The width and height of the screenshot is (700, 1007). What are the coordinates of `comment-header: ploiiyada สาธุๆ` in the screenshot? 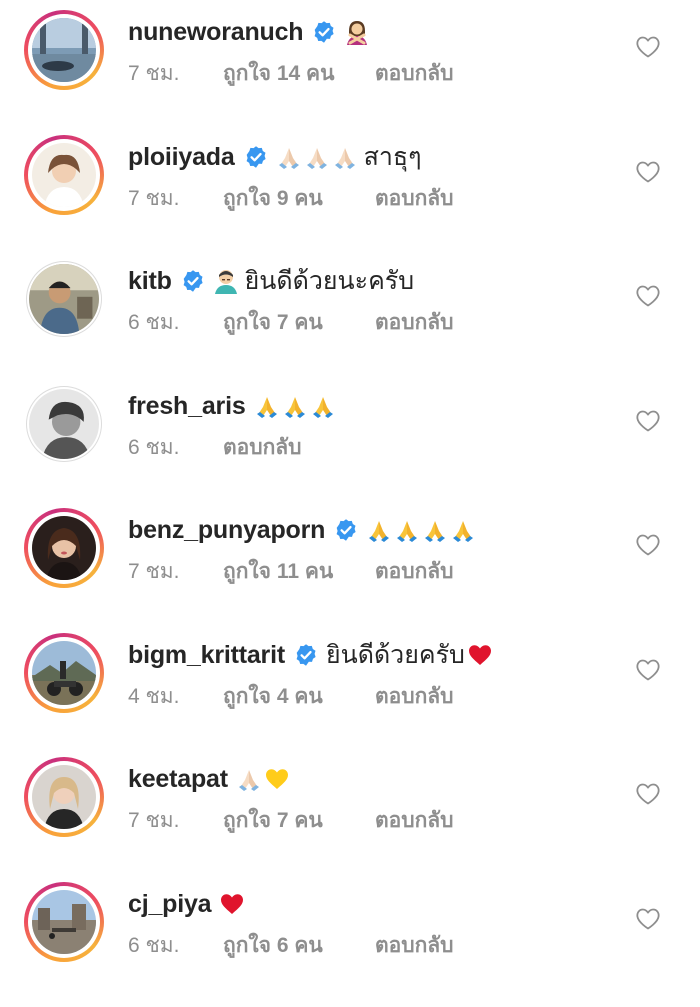 It's located at (275, 157).